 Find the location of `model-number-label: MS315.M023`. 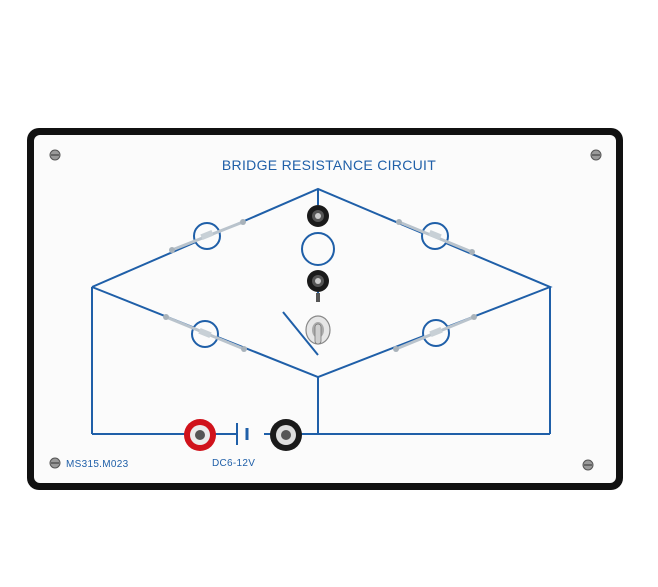

model-number-label: MS315.M023 is located at coordinates (97, 464).